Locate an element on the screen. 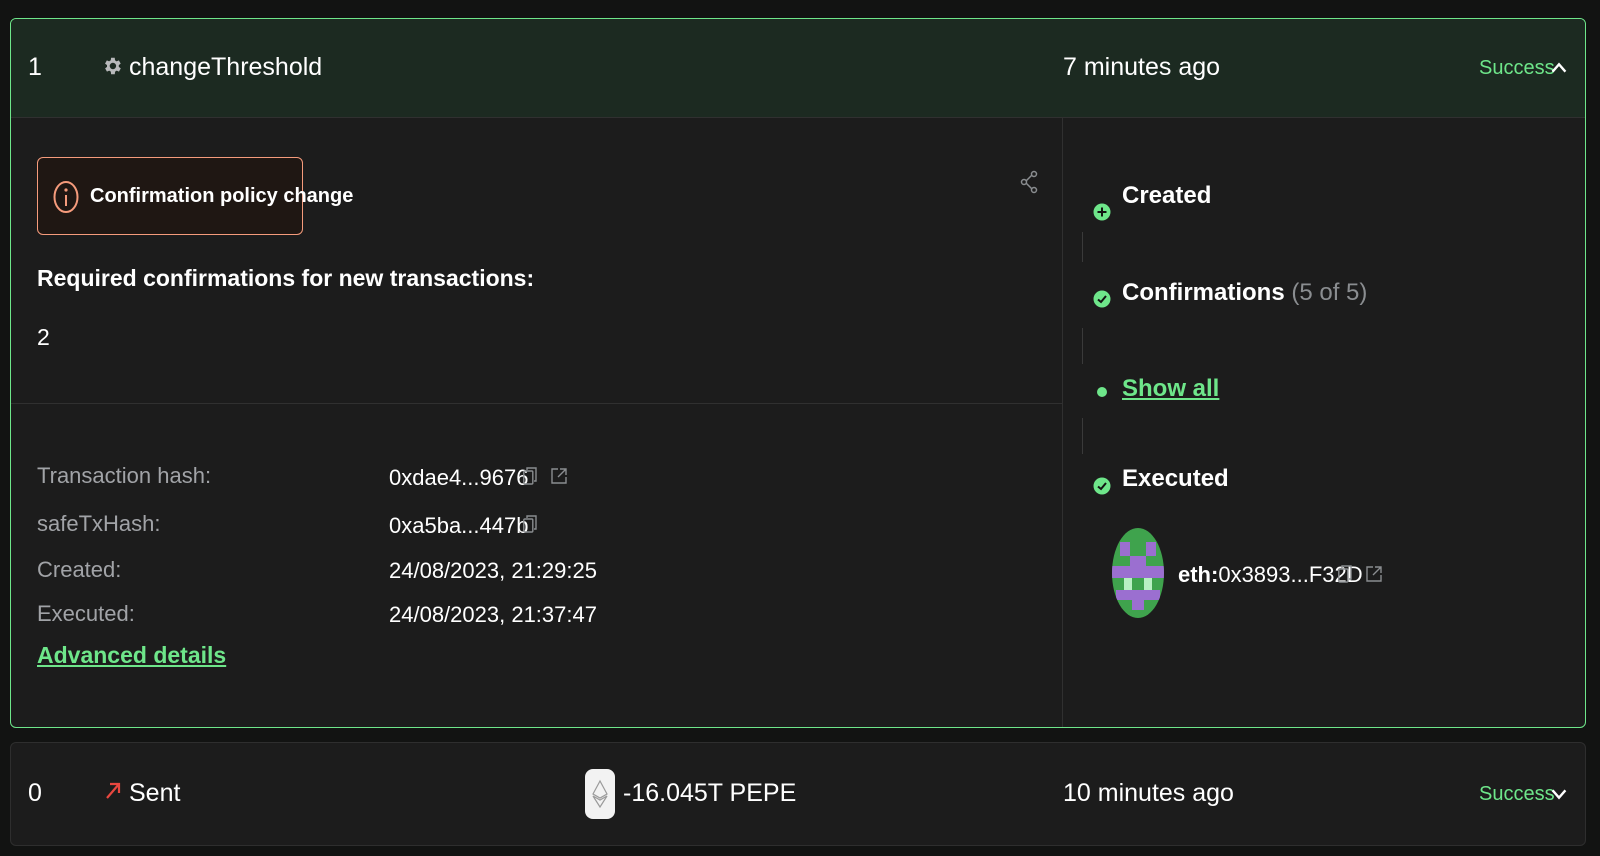 This screenshot has width=1600, height=856. tx-nonce: 0 is located at coordinates (35, 793).